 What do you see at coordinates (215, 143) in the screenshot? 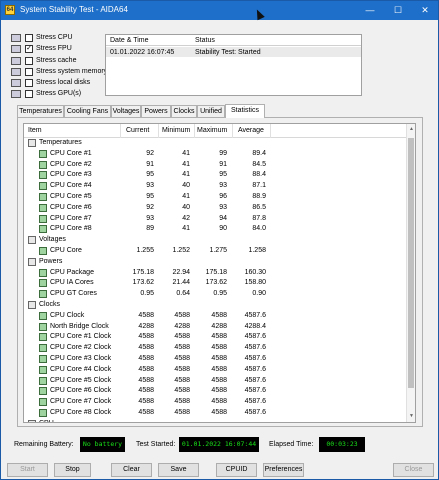
I see `group-row: Temperatures` at bounding box center [215, 143].